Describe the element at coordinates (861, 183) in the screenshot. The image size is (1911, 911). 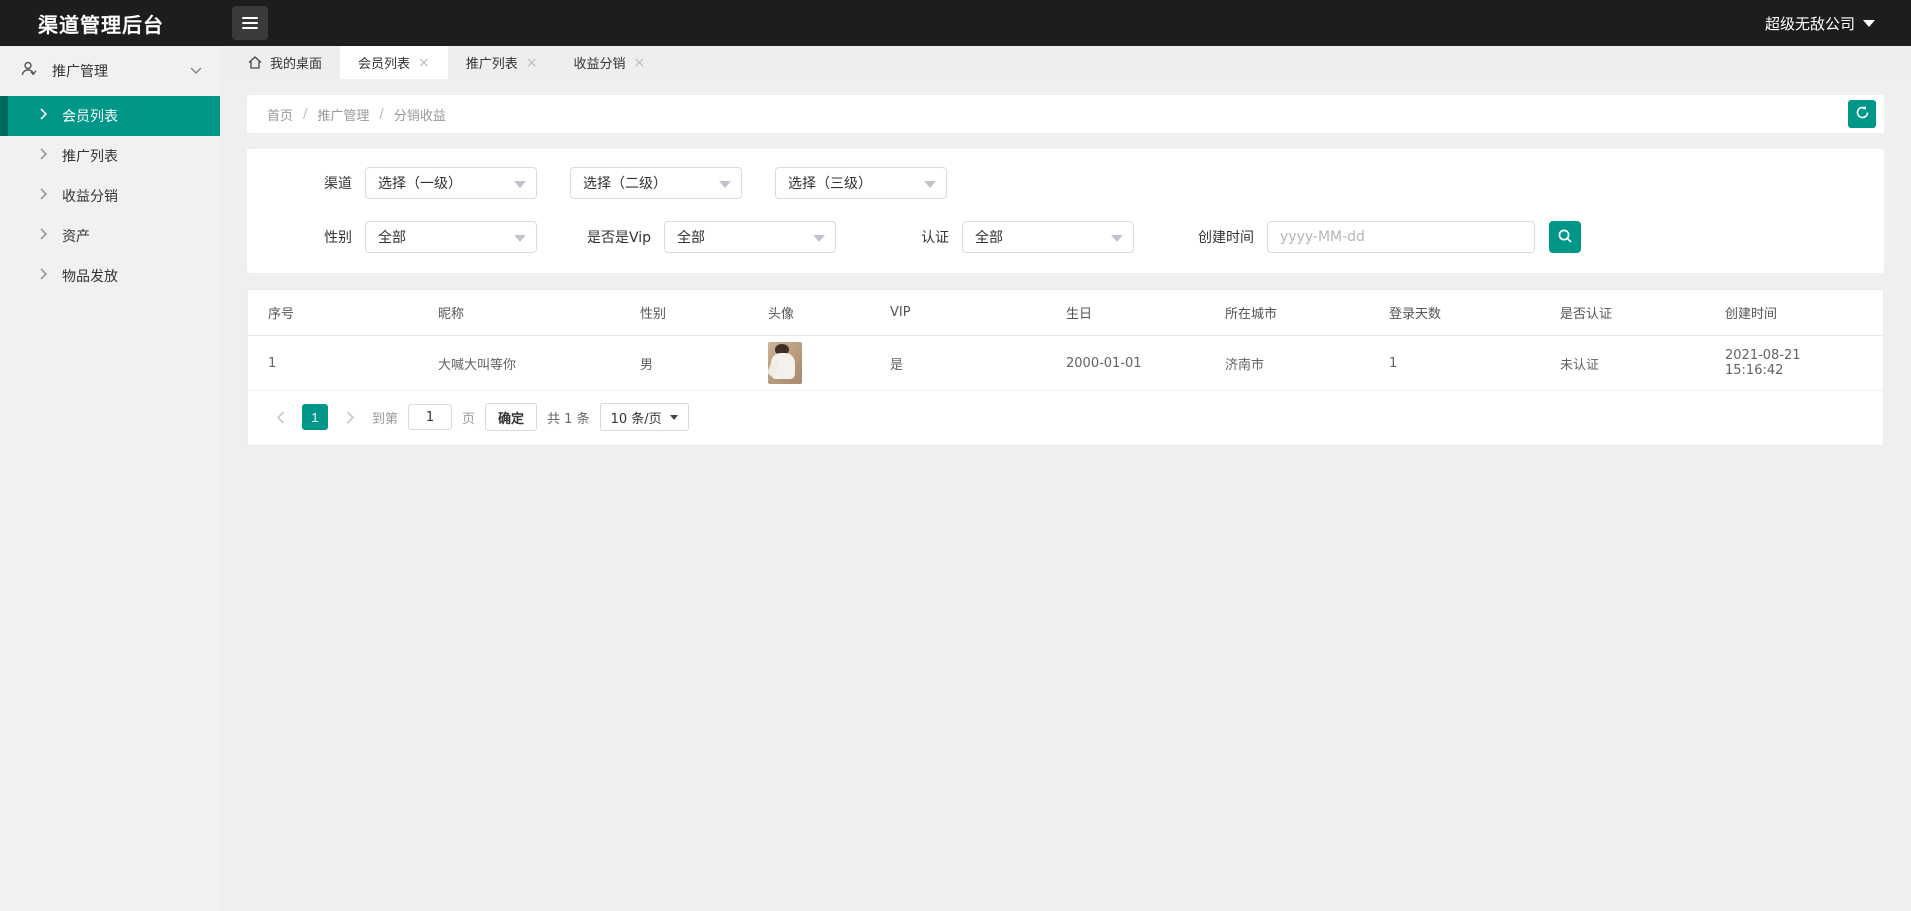
I see `channel-level3-select: 选择（三级）` at that location.